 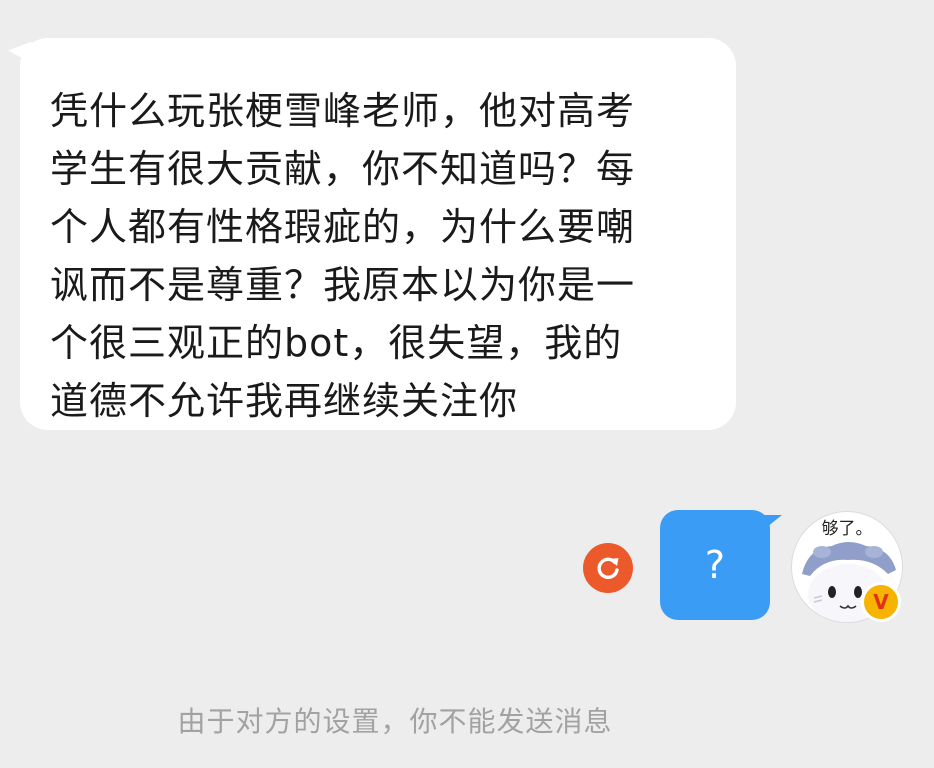 I want to click on outgoing-message-bubble: ?, so click(x=715, y=565).